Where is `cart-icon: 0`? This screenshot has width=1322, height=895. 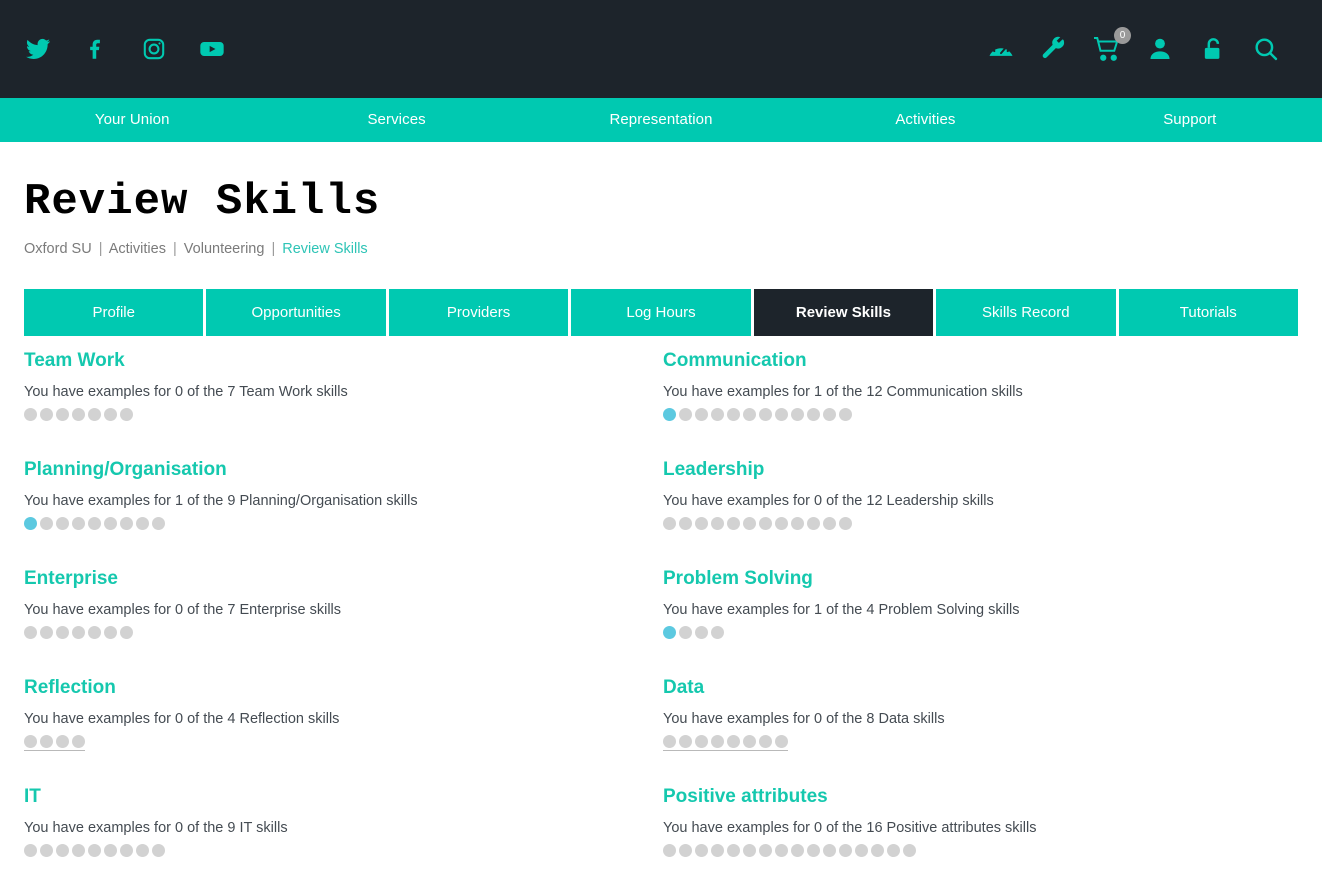
cart-icon: 0 is located at coordinates (1111, 45).